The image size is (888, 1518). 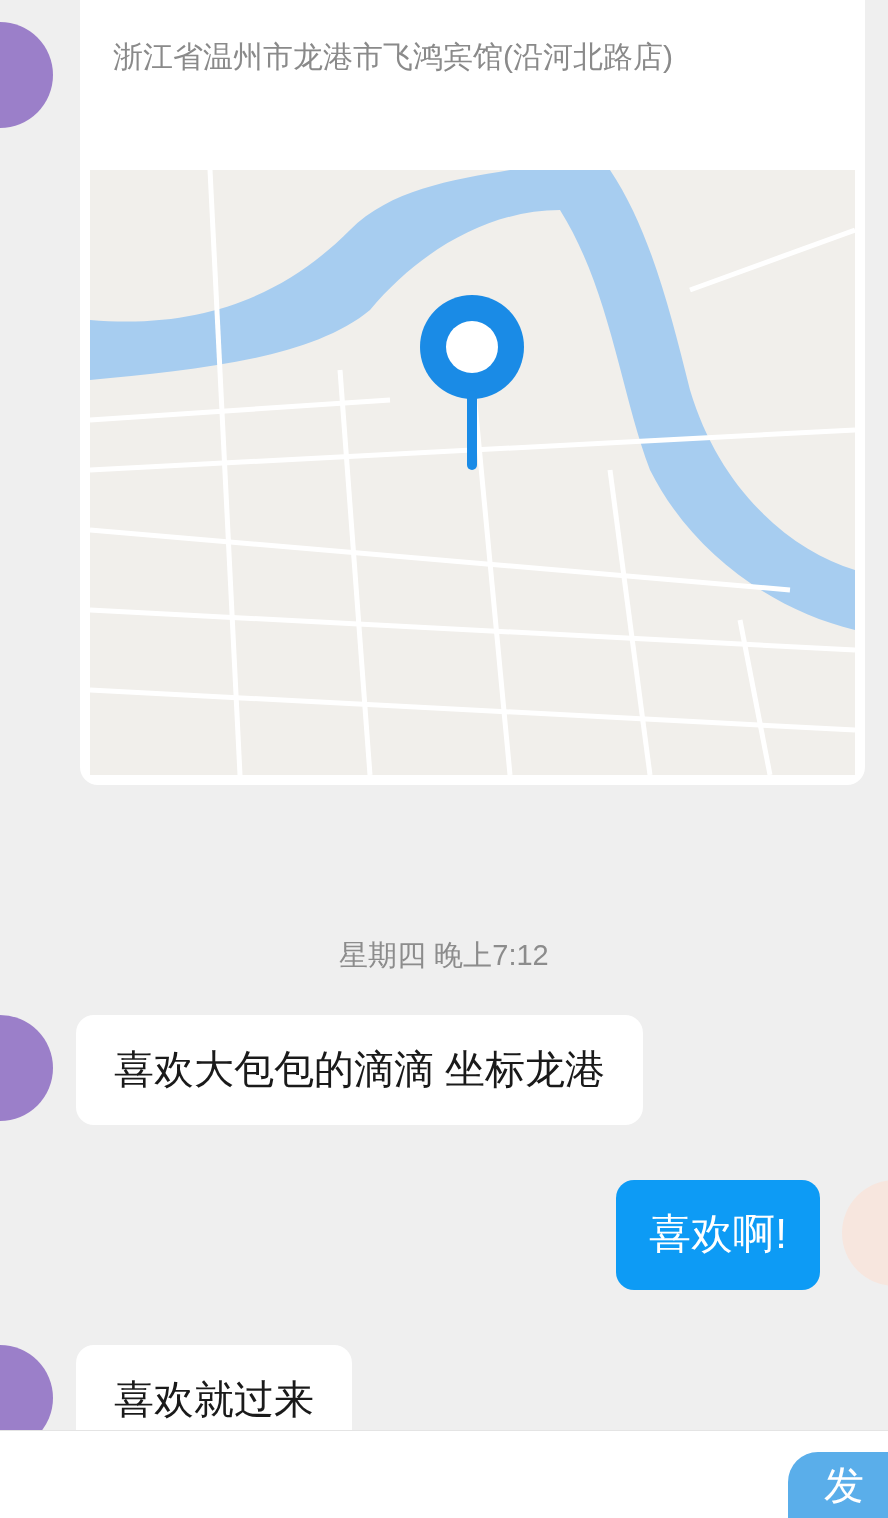 What do you see at coordinates (838, 1485) in the screenshot?
I see `send-button: 发` at bounding box center [838, 1485].